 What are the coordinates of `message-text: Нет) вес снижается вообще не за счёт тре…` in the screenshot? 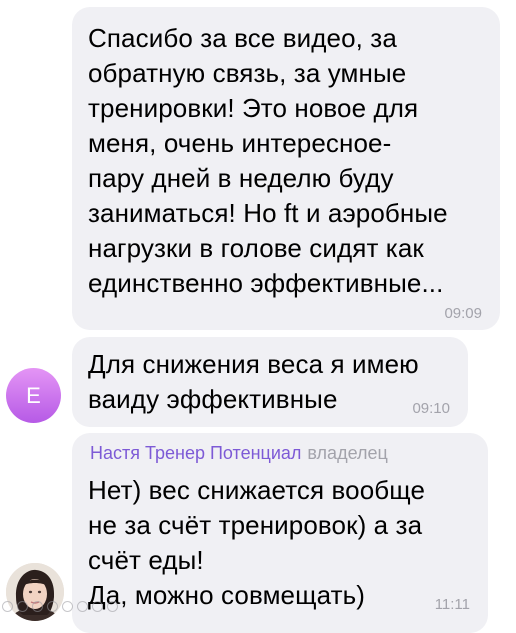 It's located at (257, 542).